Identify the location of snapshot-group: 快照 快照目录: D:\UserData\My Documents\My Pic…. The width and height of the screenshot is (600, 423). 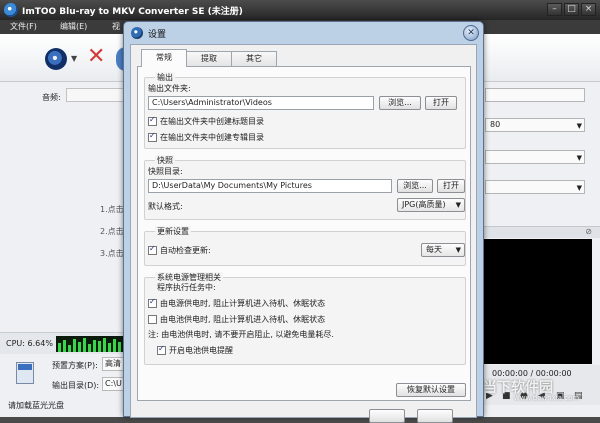
(305, 187).